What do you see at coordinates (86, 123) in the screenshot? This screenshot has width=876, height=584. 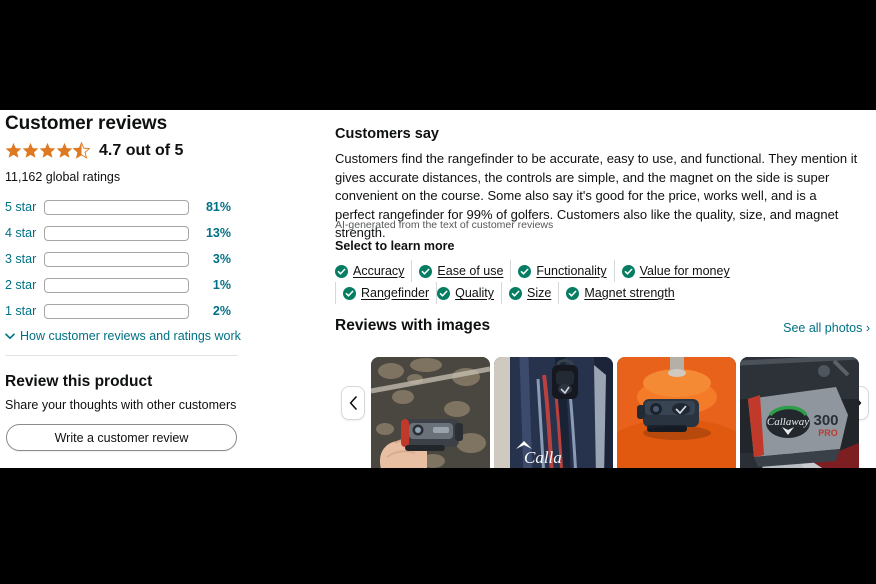 I see `page-title: Customer reviews` at bounding box center [86, 123].